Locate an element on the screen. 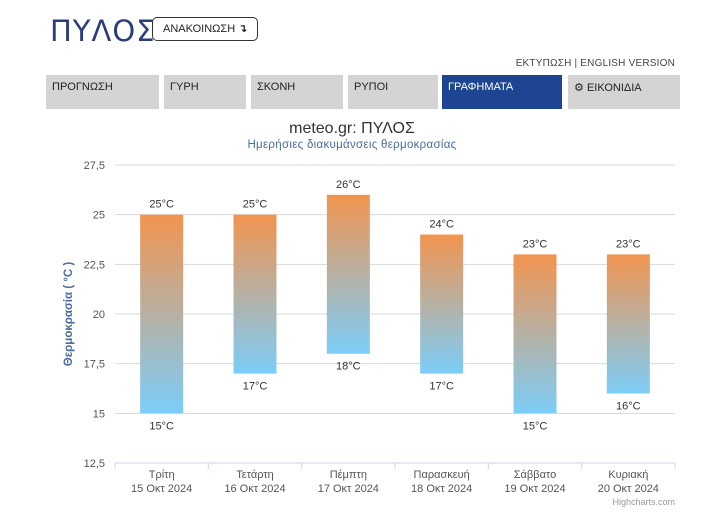 This screenshot has width=704, height=522. x-date-label: 15 Οκτ 2024 is located at coordinates (161, 489).